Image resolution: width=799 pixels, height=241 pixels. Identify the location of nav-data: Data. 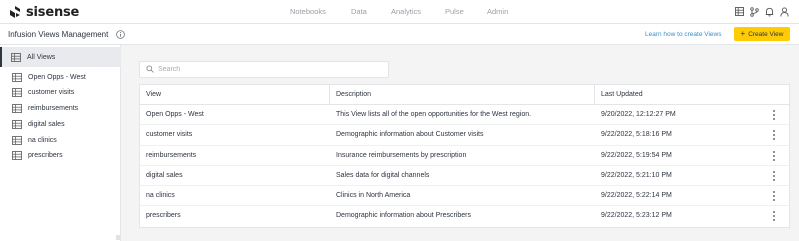
(359, 11).